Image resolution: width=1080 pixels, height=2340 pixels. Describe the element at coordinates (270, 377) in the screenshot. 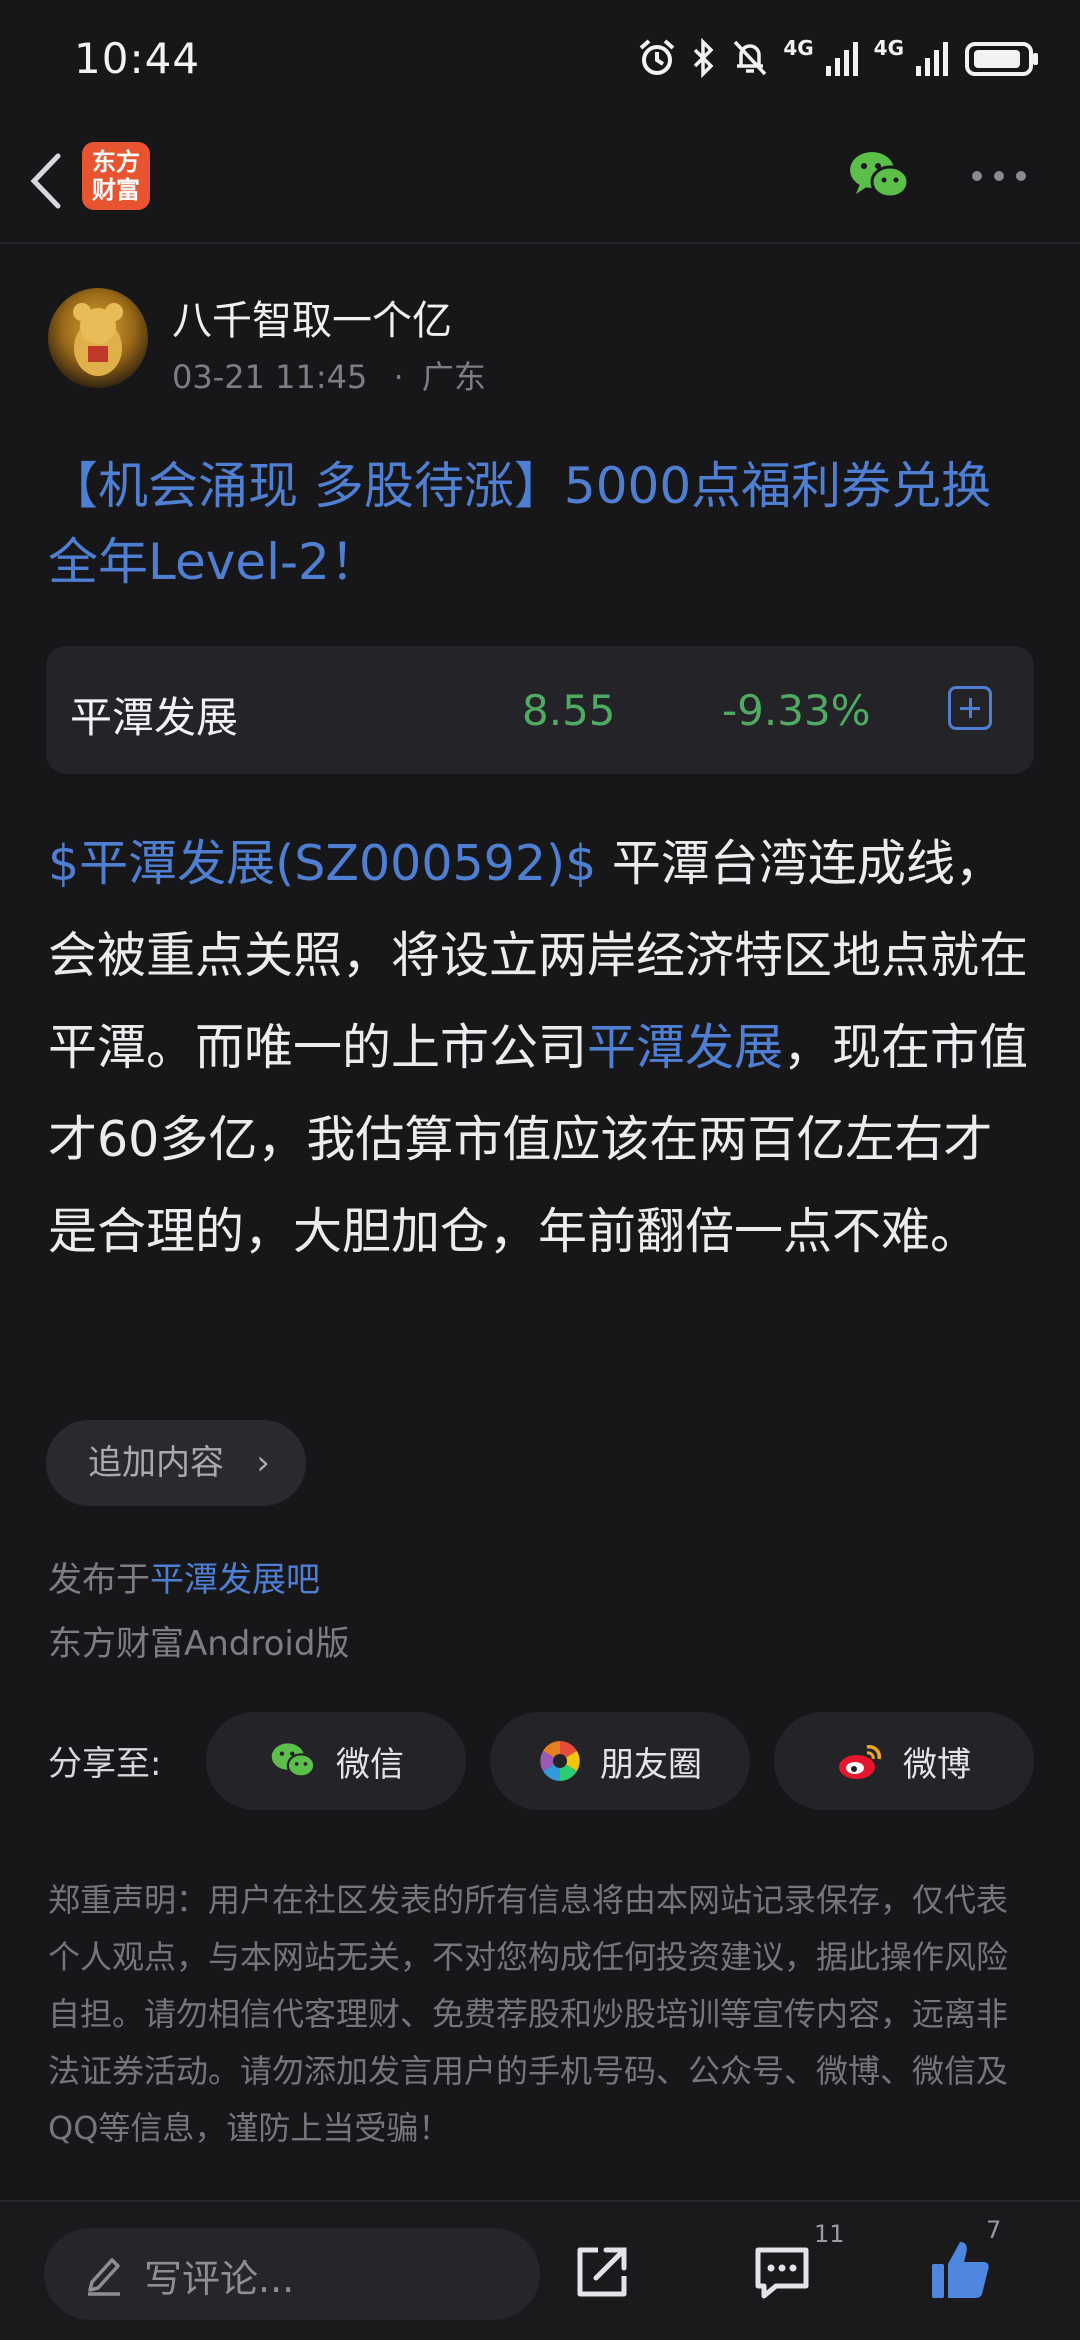

I see `post-datetime: 03-21 11:45` at that location.